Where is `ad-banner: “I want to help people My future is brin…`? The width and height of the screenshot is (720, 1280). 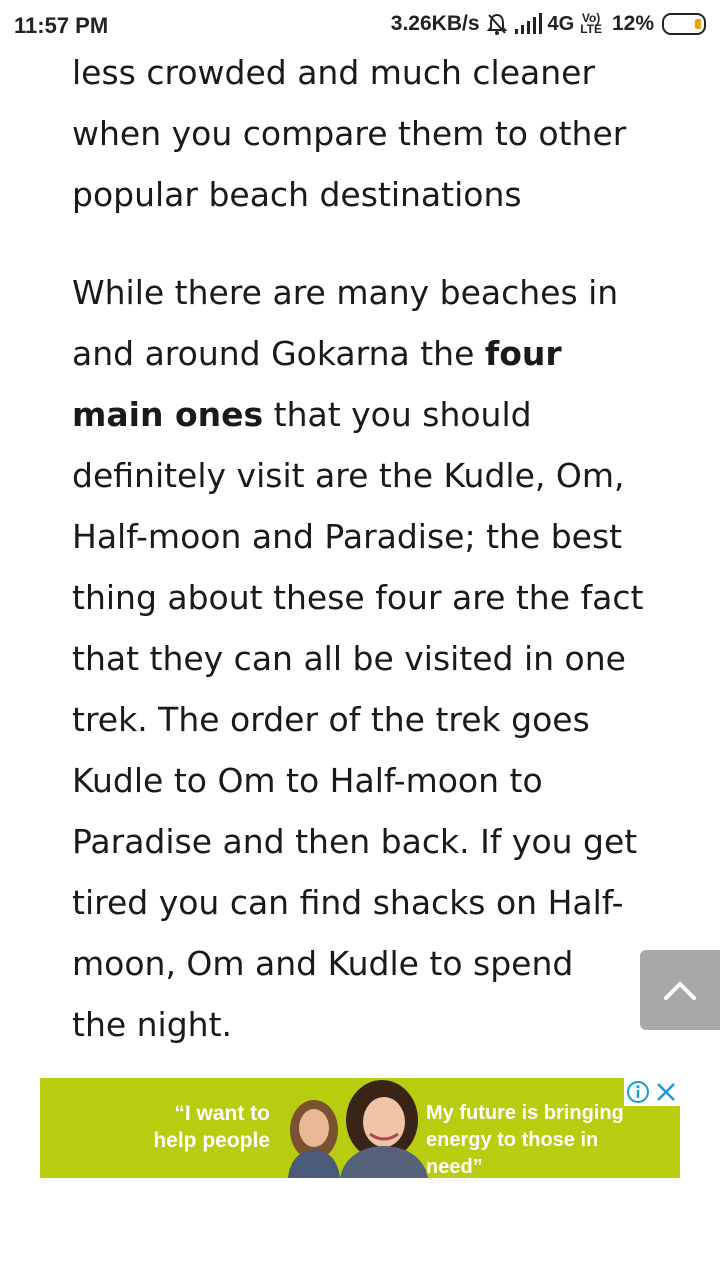 ad-banner: “I want to help people My future is brin… is located at coordinates (360, 1128).